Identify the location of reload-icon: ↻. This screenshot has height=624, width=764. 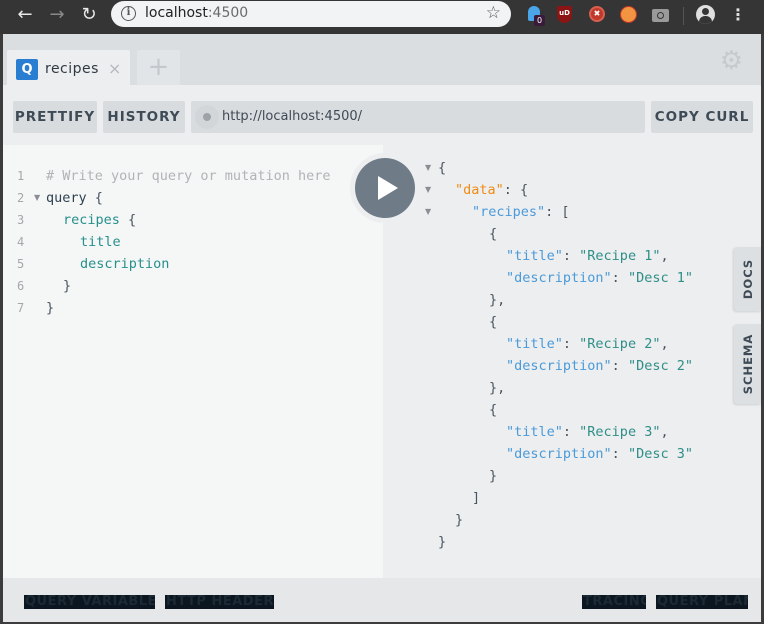
(89, 14).